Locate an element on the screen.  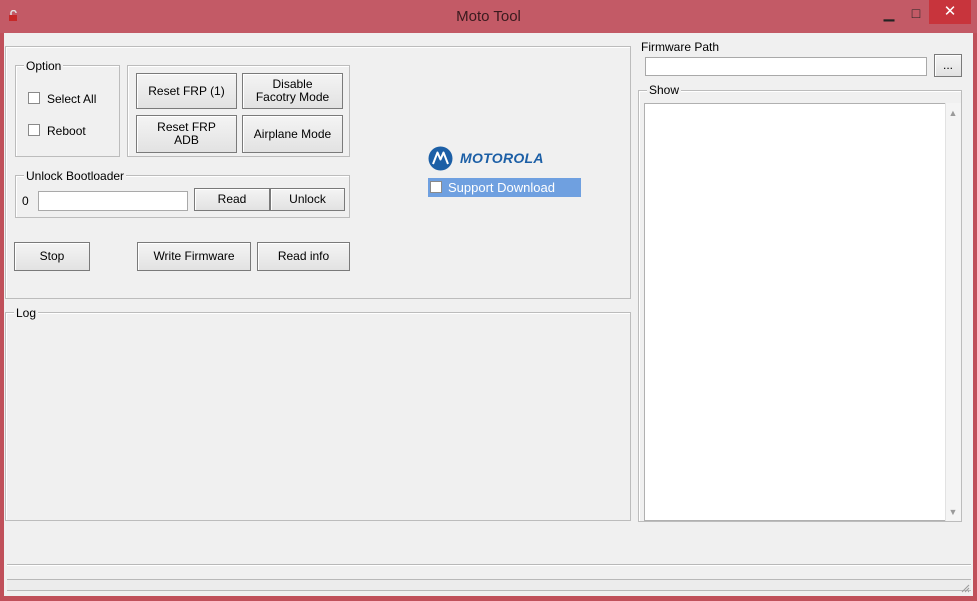
stop-button: Stop is located at coordinates (52, 256).